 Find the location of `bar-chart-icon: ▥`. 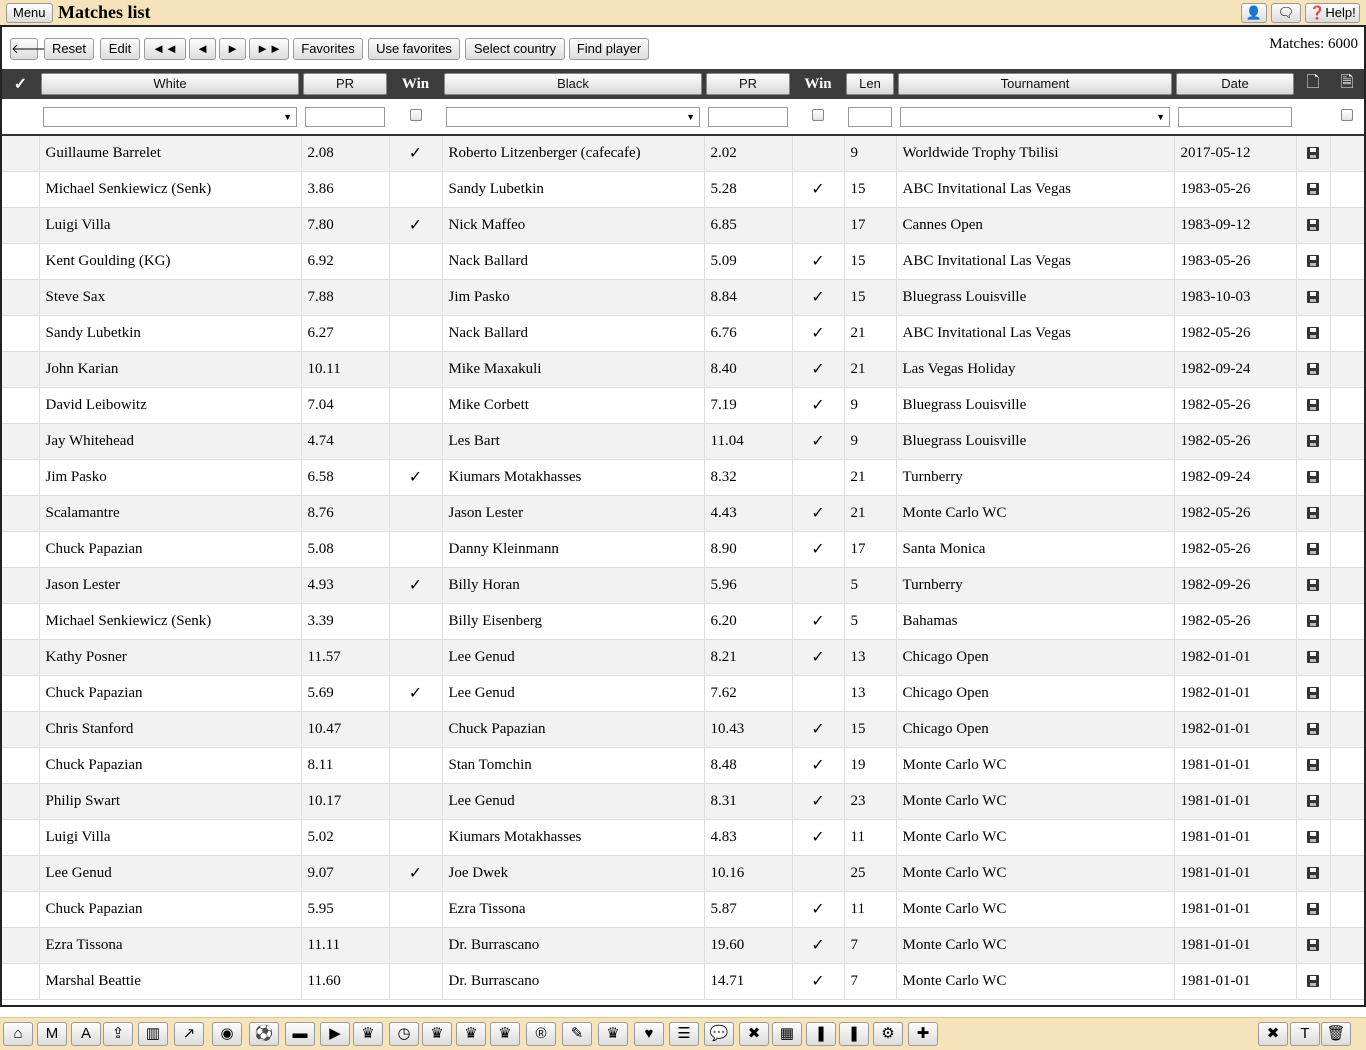

bar-chart-icon: ▥ is located at coordinates (153, 1034).